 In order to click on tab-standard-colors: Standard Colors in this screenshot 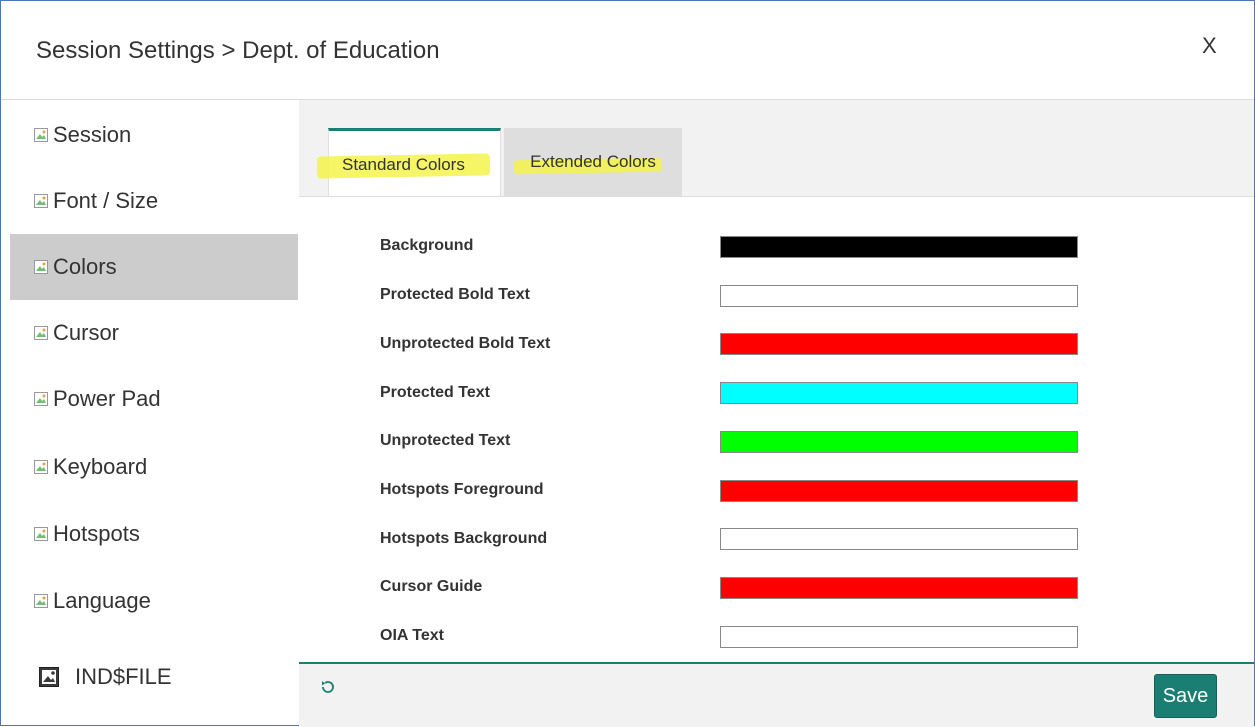, I will do `click(408, 162)`.